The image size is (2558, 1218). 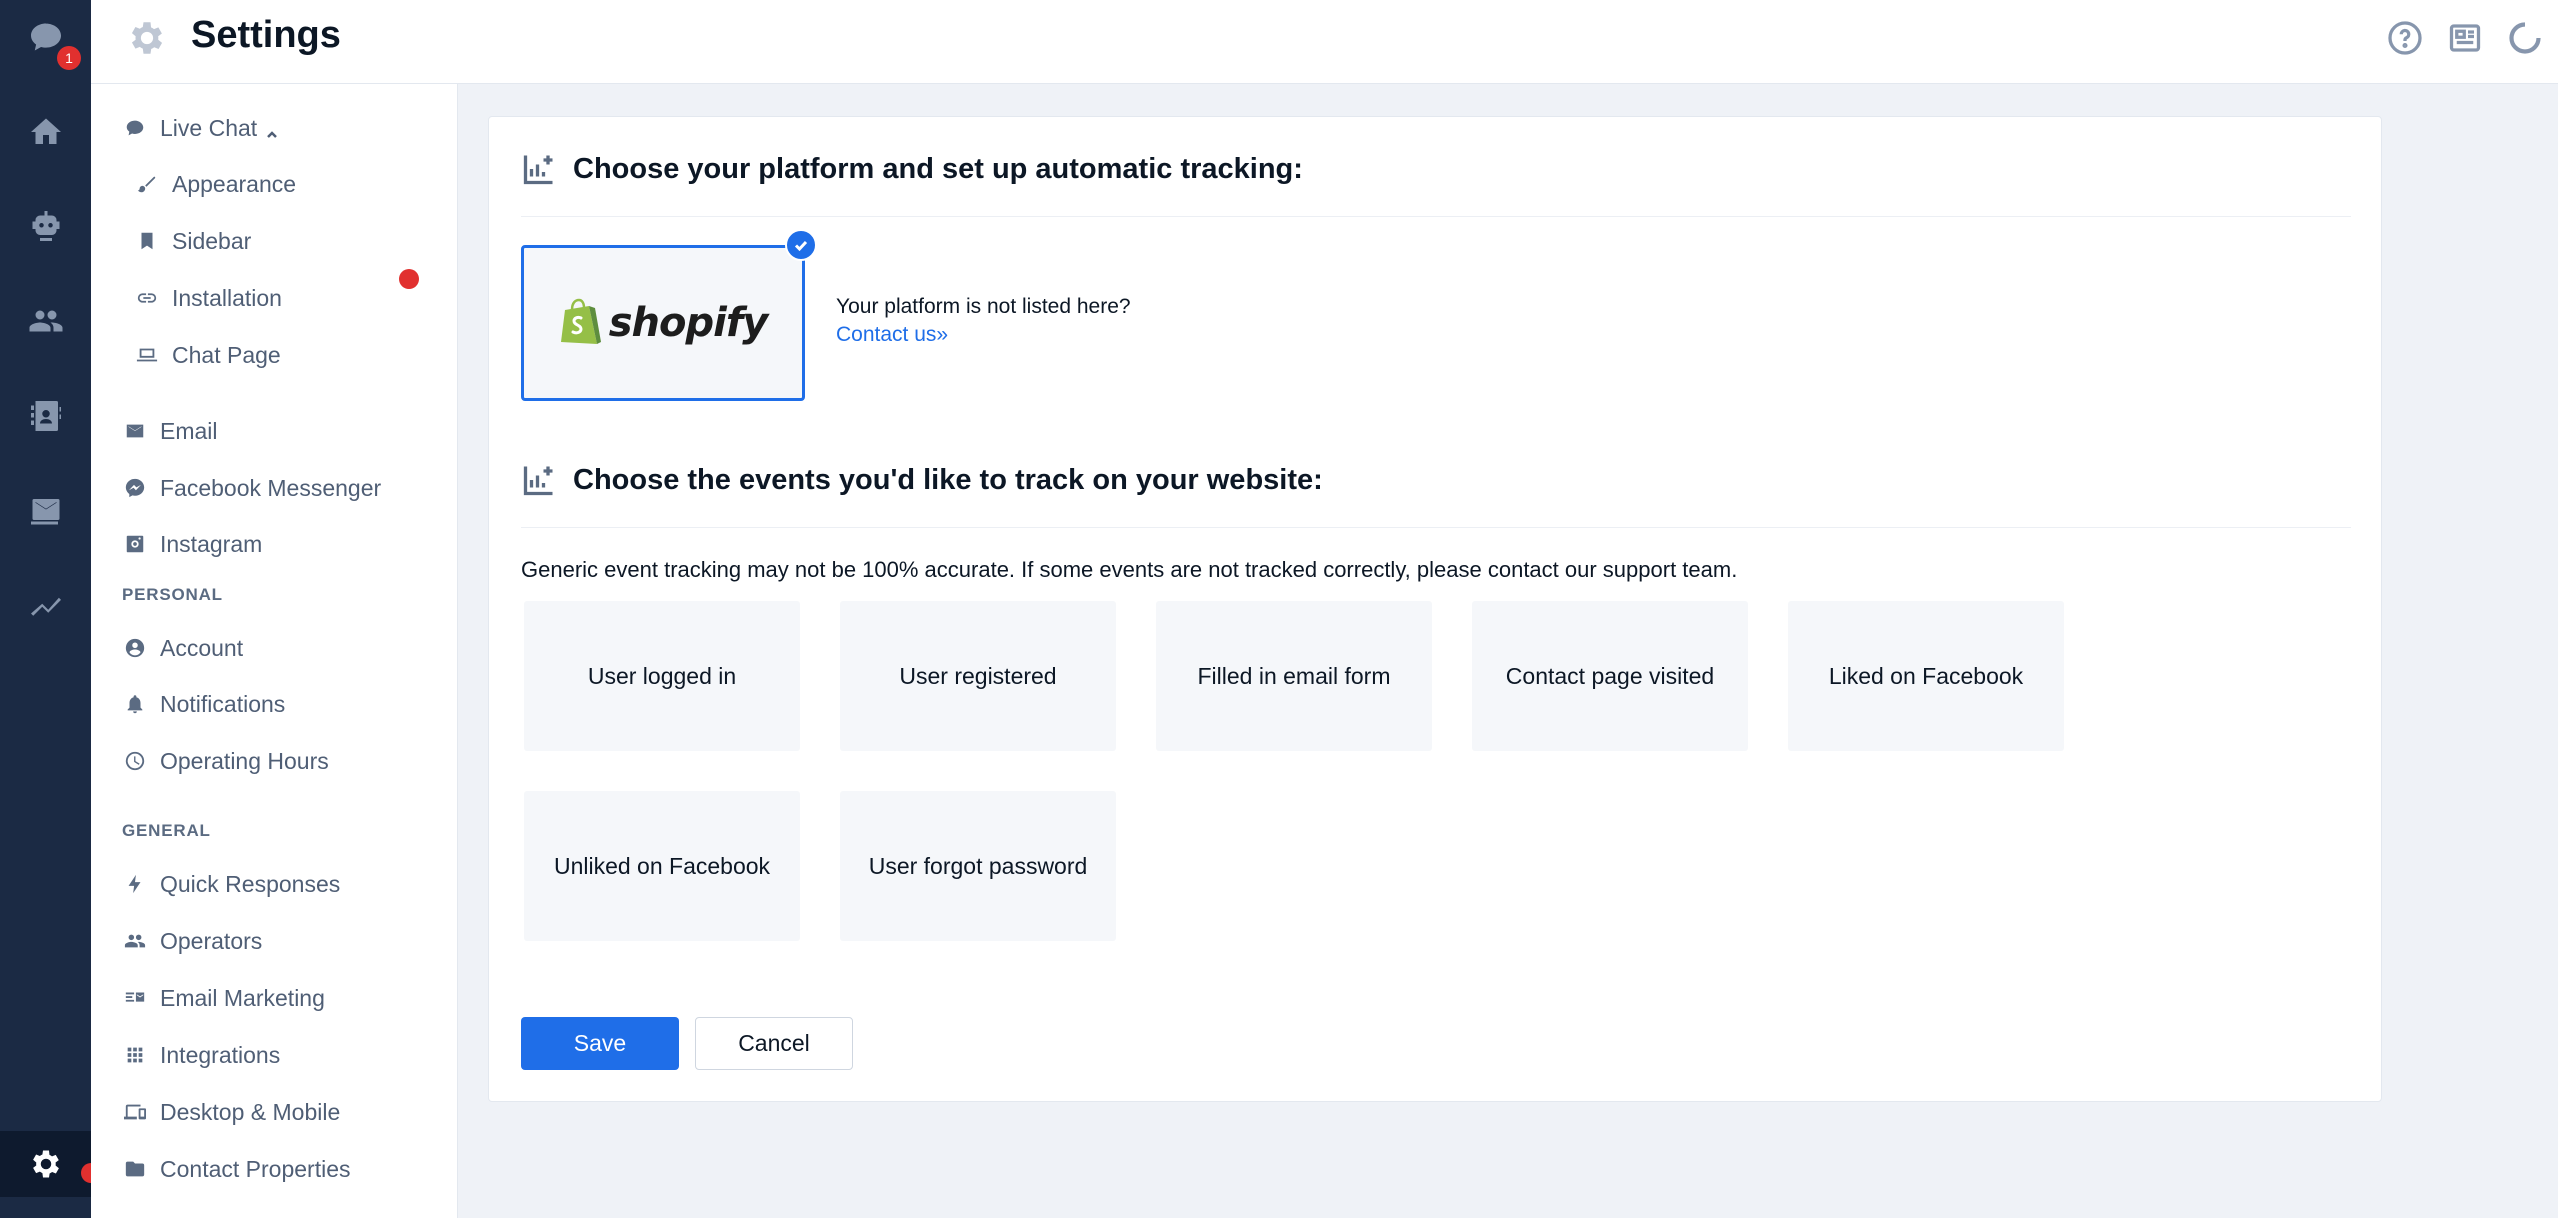 I want to click on sidebar-item-email: Email, so click(x=170, y=431).